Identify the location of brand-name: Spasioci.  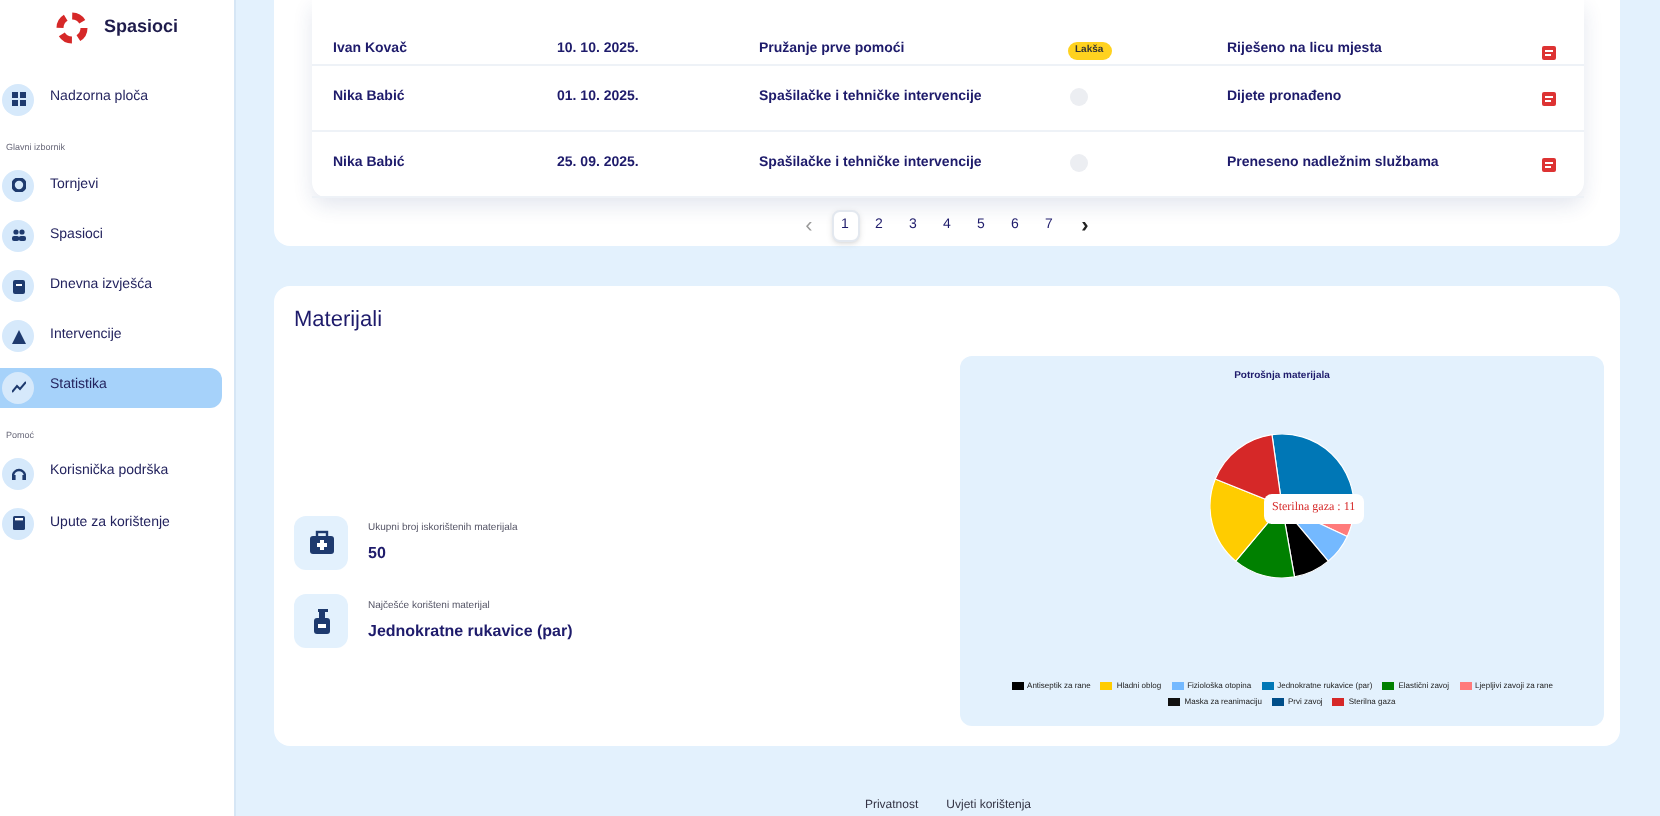
(141, 26).